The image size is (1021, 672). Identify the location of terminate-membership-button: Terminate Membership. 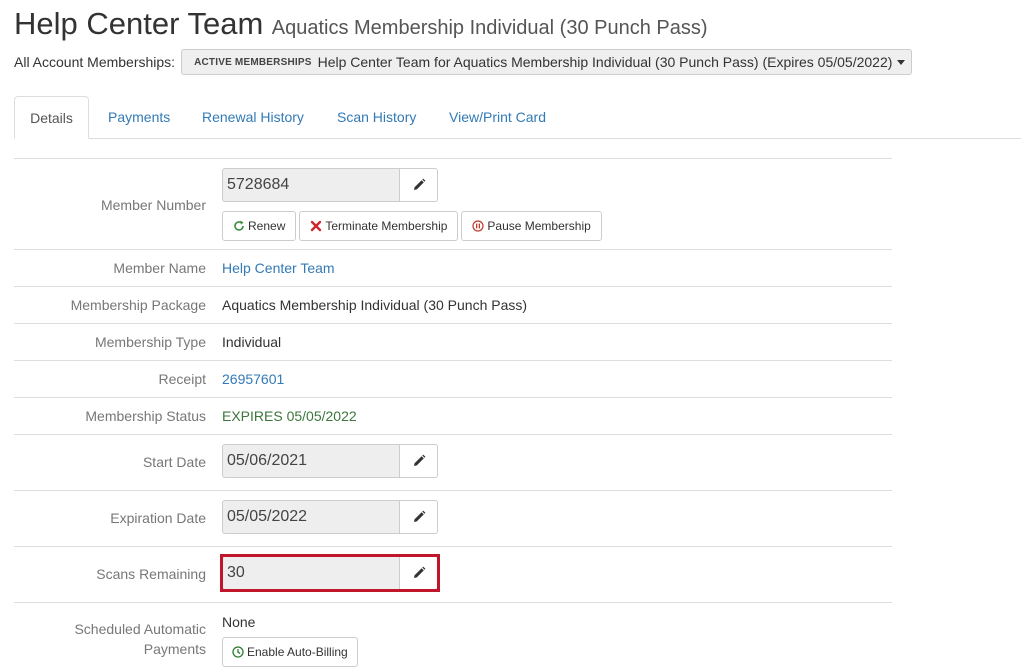
(379, 226).